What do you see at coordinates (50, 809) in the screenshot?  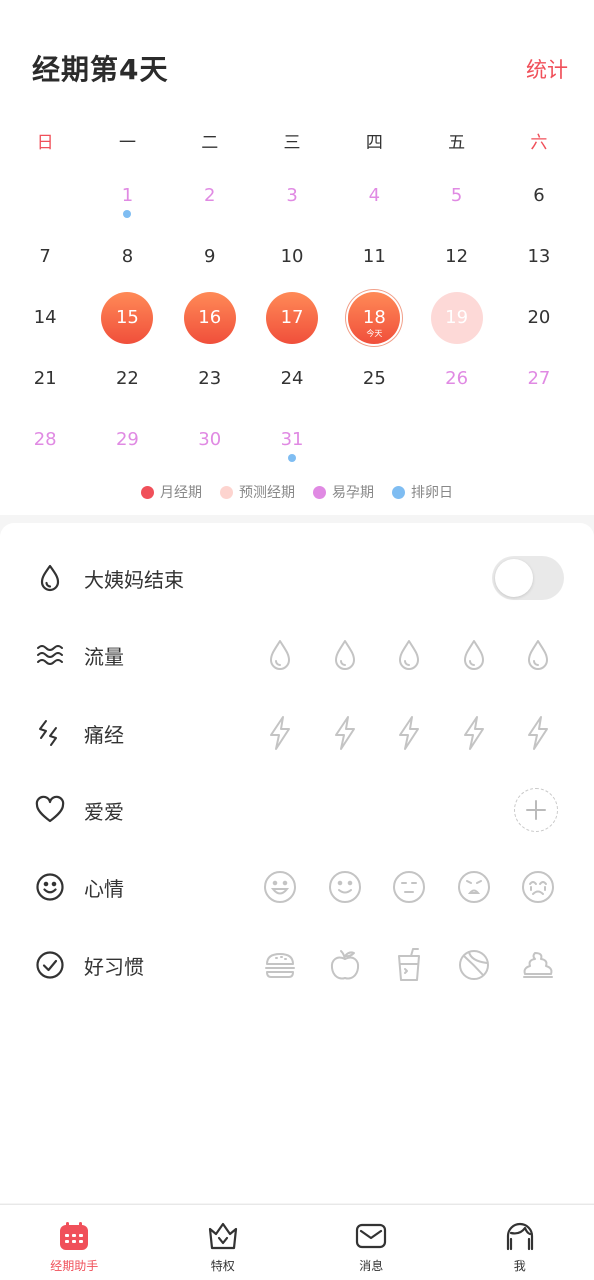 I see `heart-icon` at bounding box center [50, 809].